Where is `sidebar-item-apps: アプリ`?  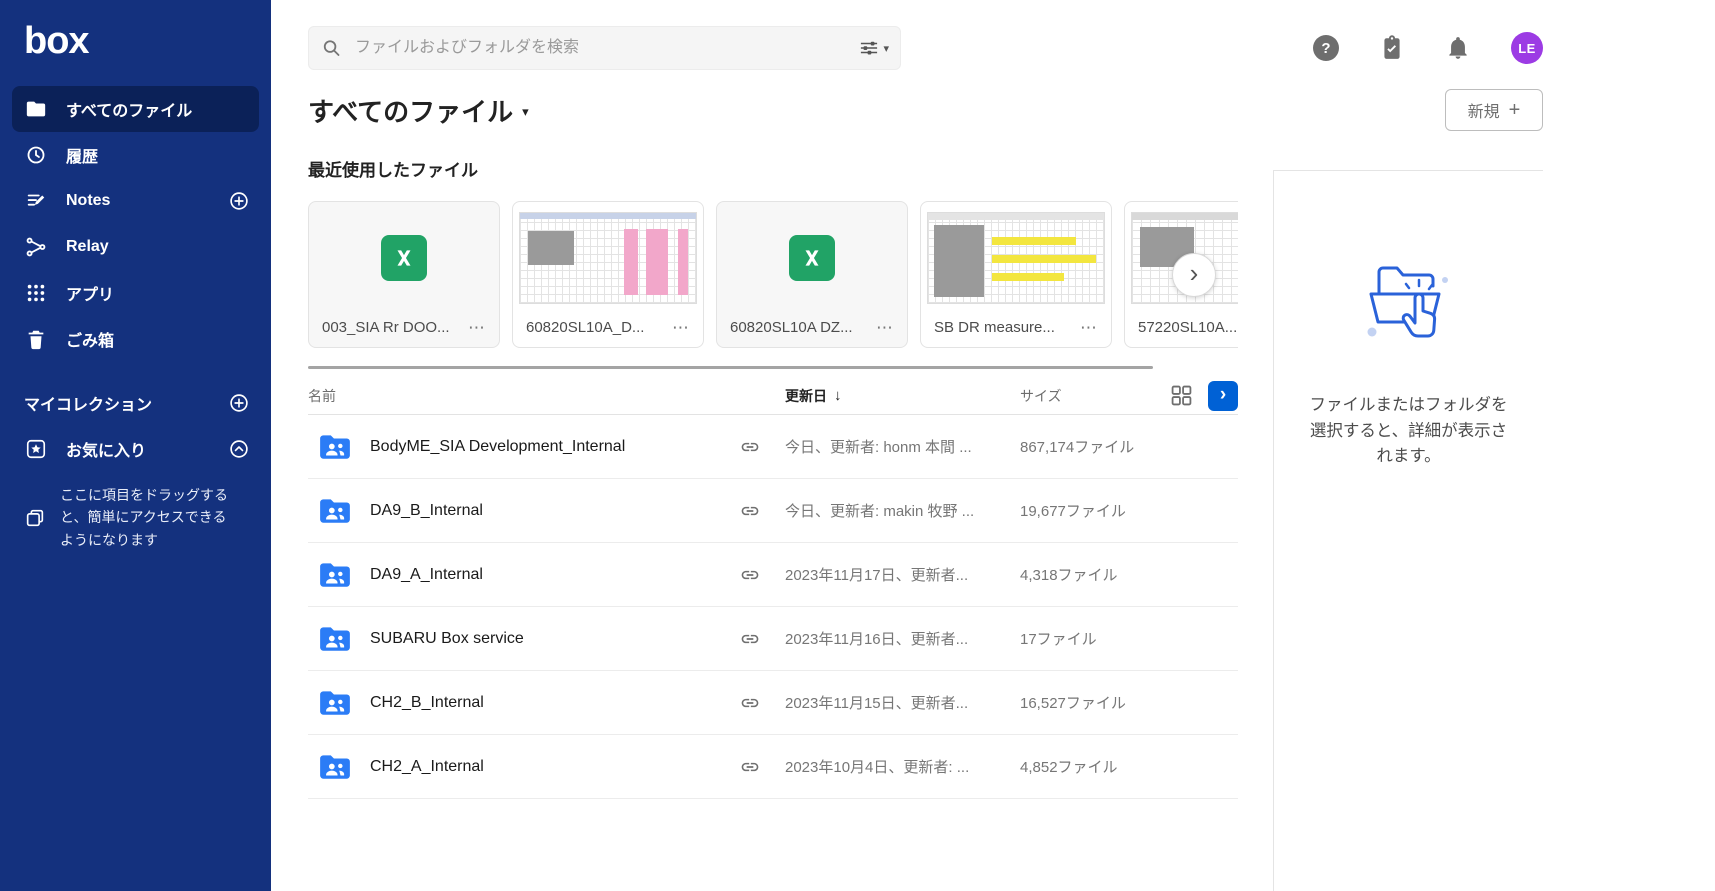 sidebar-item-apps: アプリ is located at coordinates (135, 293).